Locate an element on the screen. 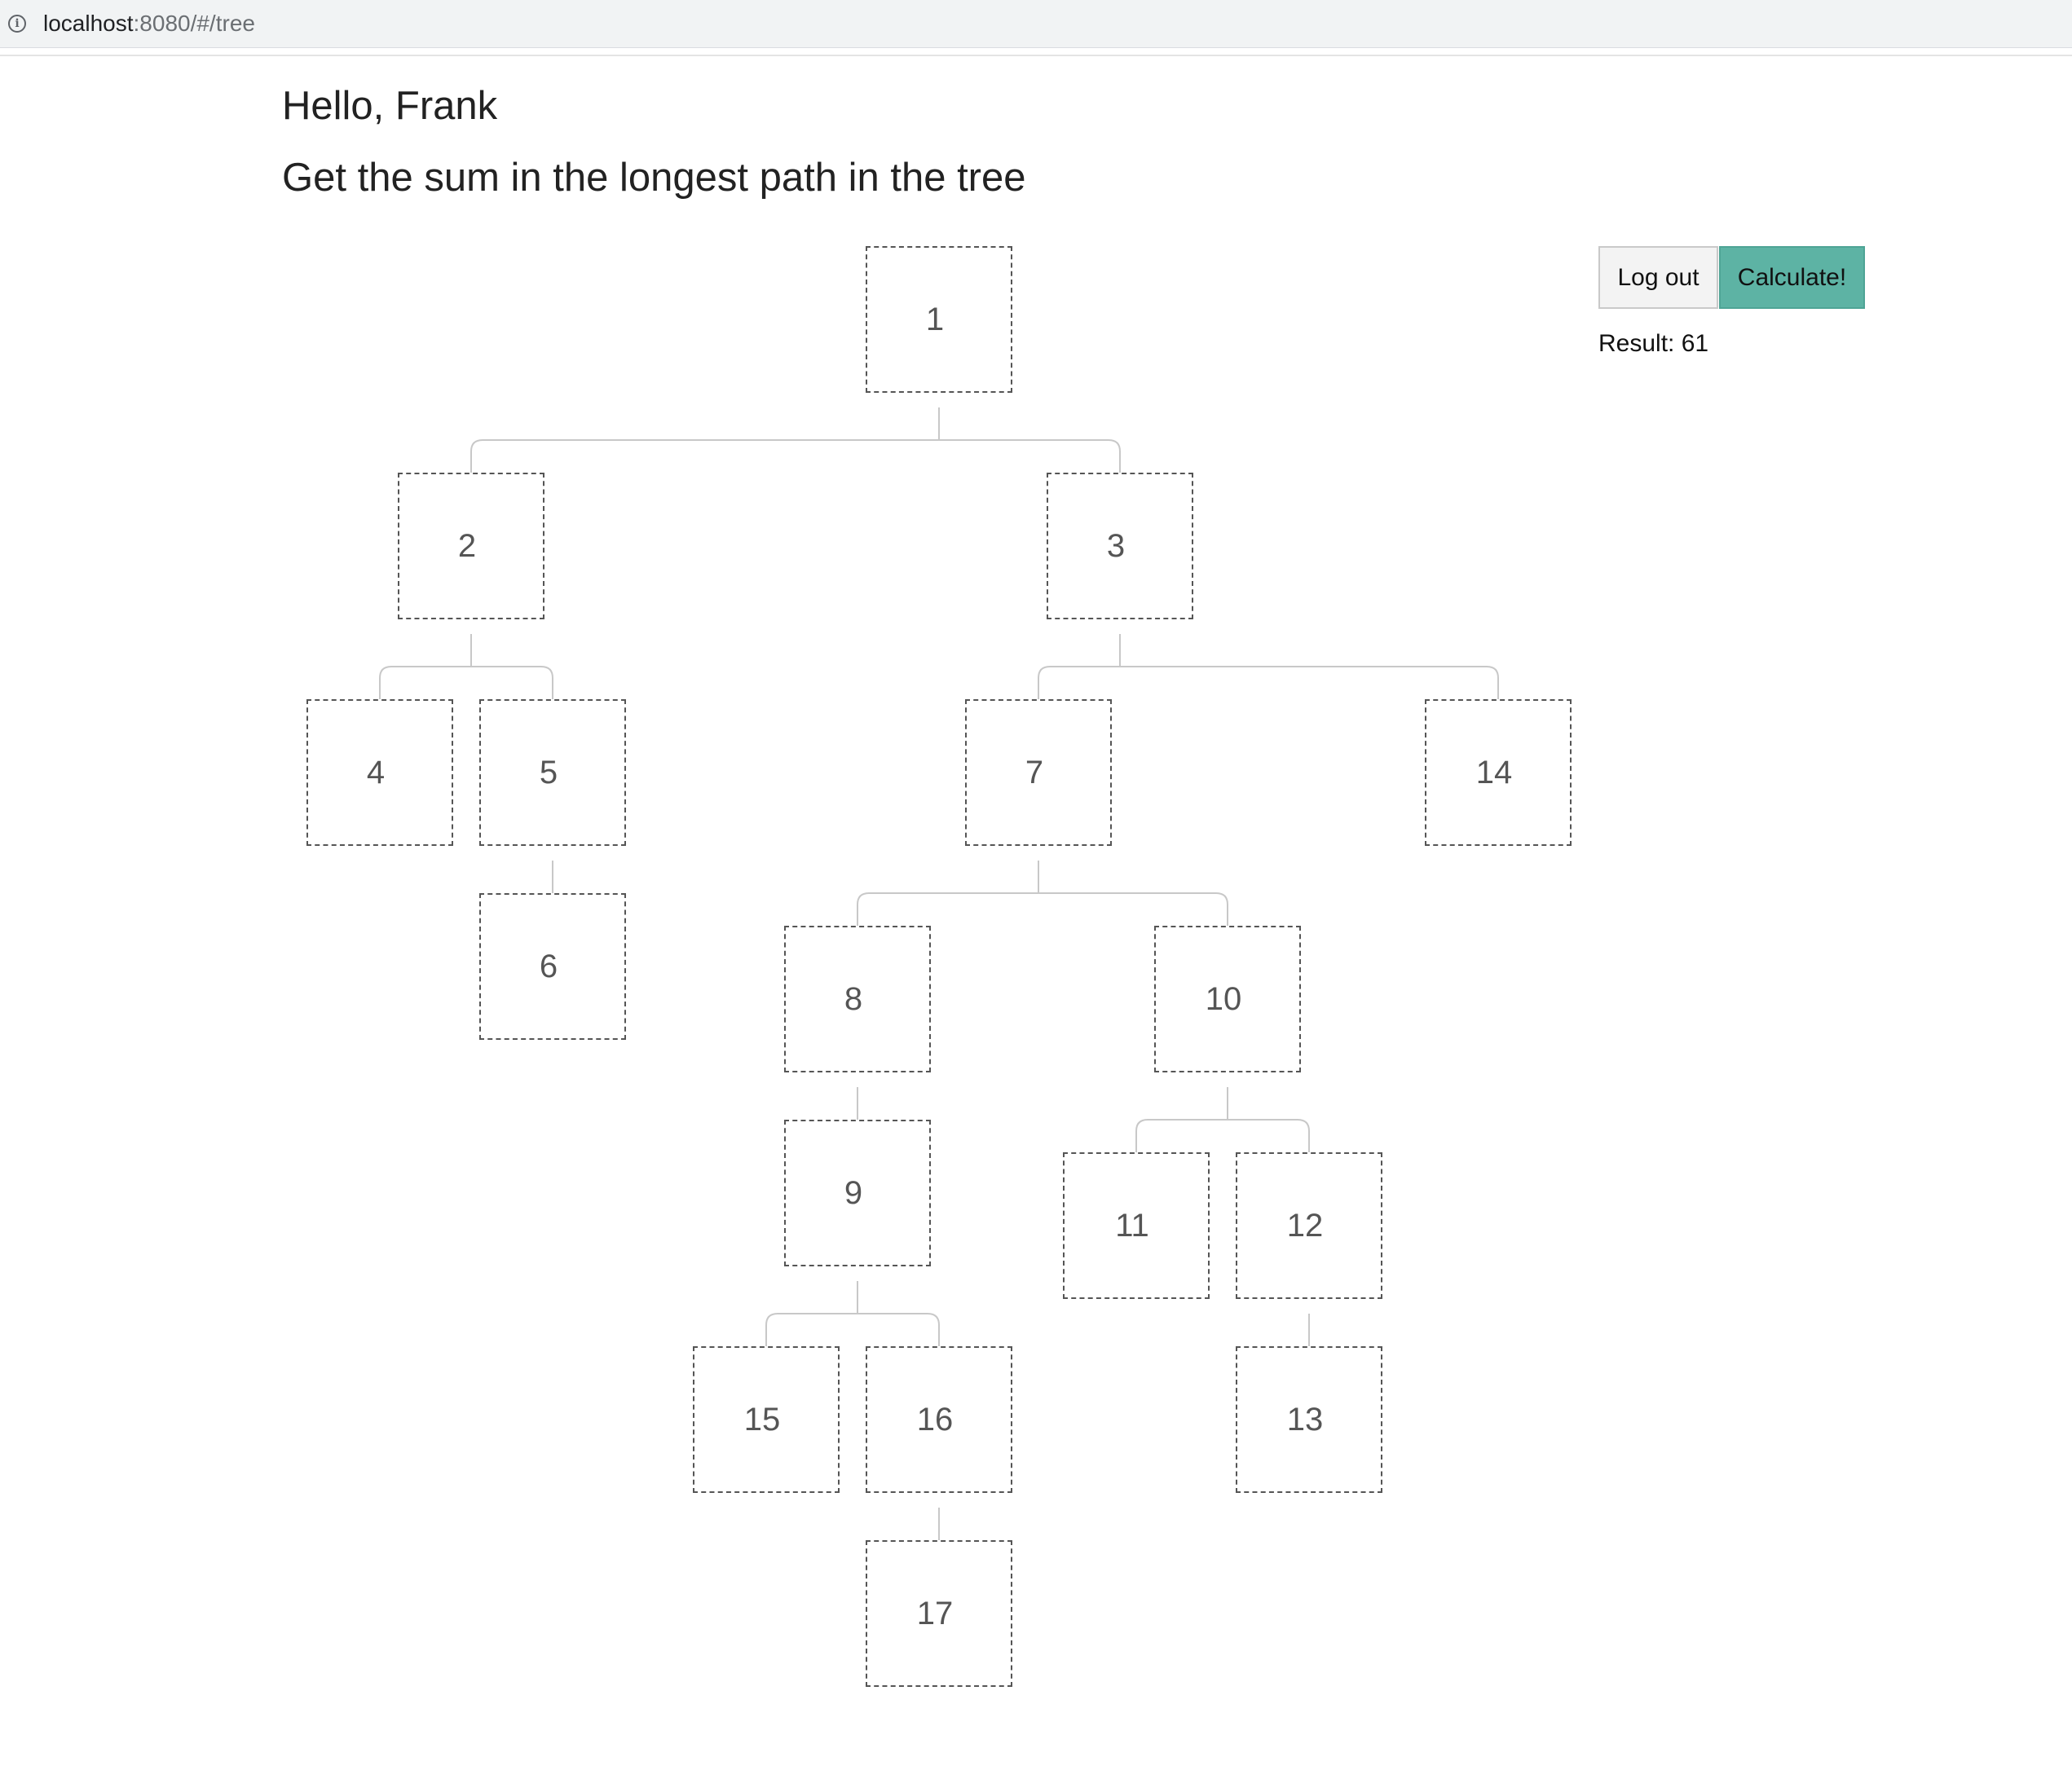 The width and height of the screenshot is (2072, 1770). tree-node-label: 2 is located at coordinates (467, 545).